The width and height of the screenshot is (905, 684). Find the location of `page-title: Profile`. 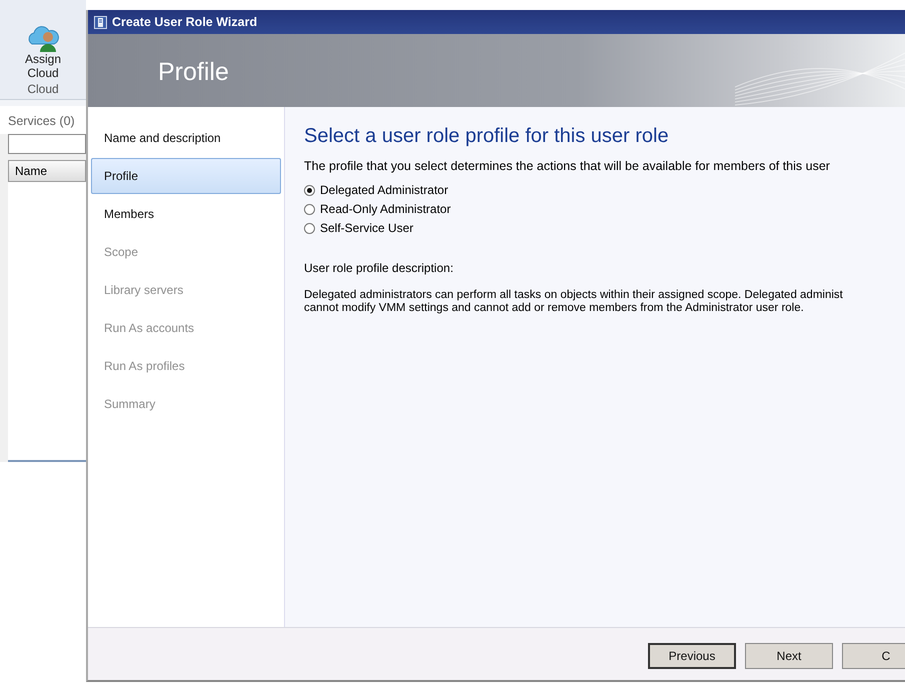

page-title: Profile is located at coordinates (193, 72).